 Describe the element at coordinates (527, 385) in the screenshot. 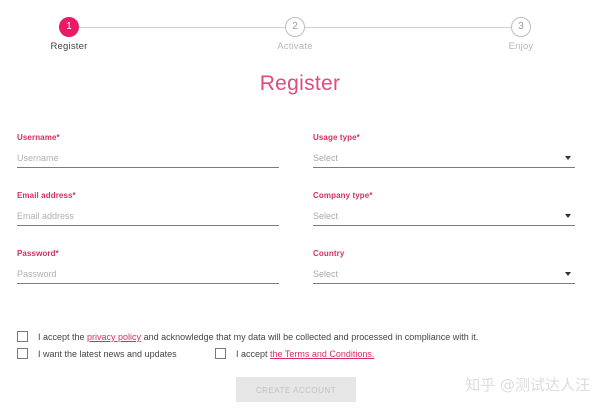

I see `watermark-text: 知乎 @测试达人汪` at that location.